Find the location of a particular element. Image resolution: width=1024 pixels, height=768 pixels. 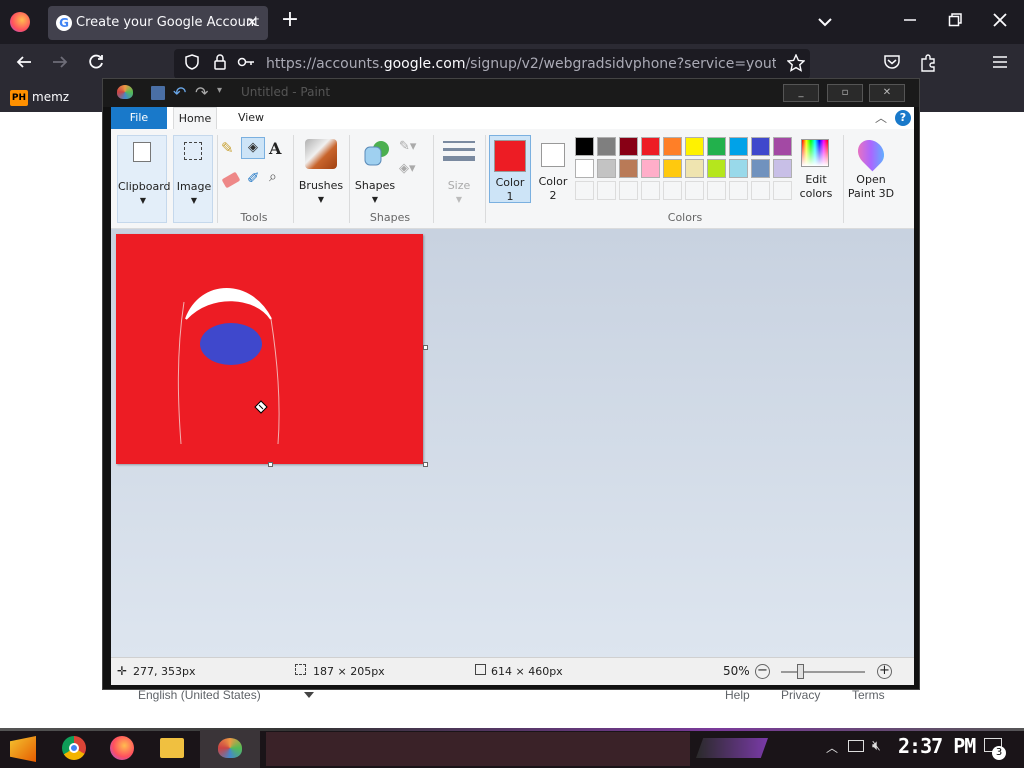

list-tabs-chevron-icon is located at coordinates (825, 22).